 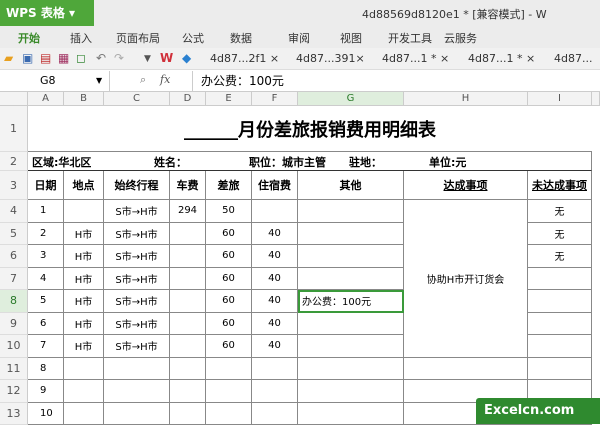 What do you see at coordinates (63, 58) in the screenshot?
I see `print-icon: ▦` at bounding box center [63, 58].